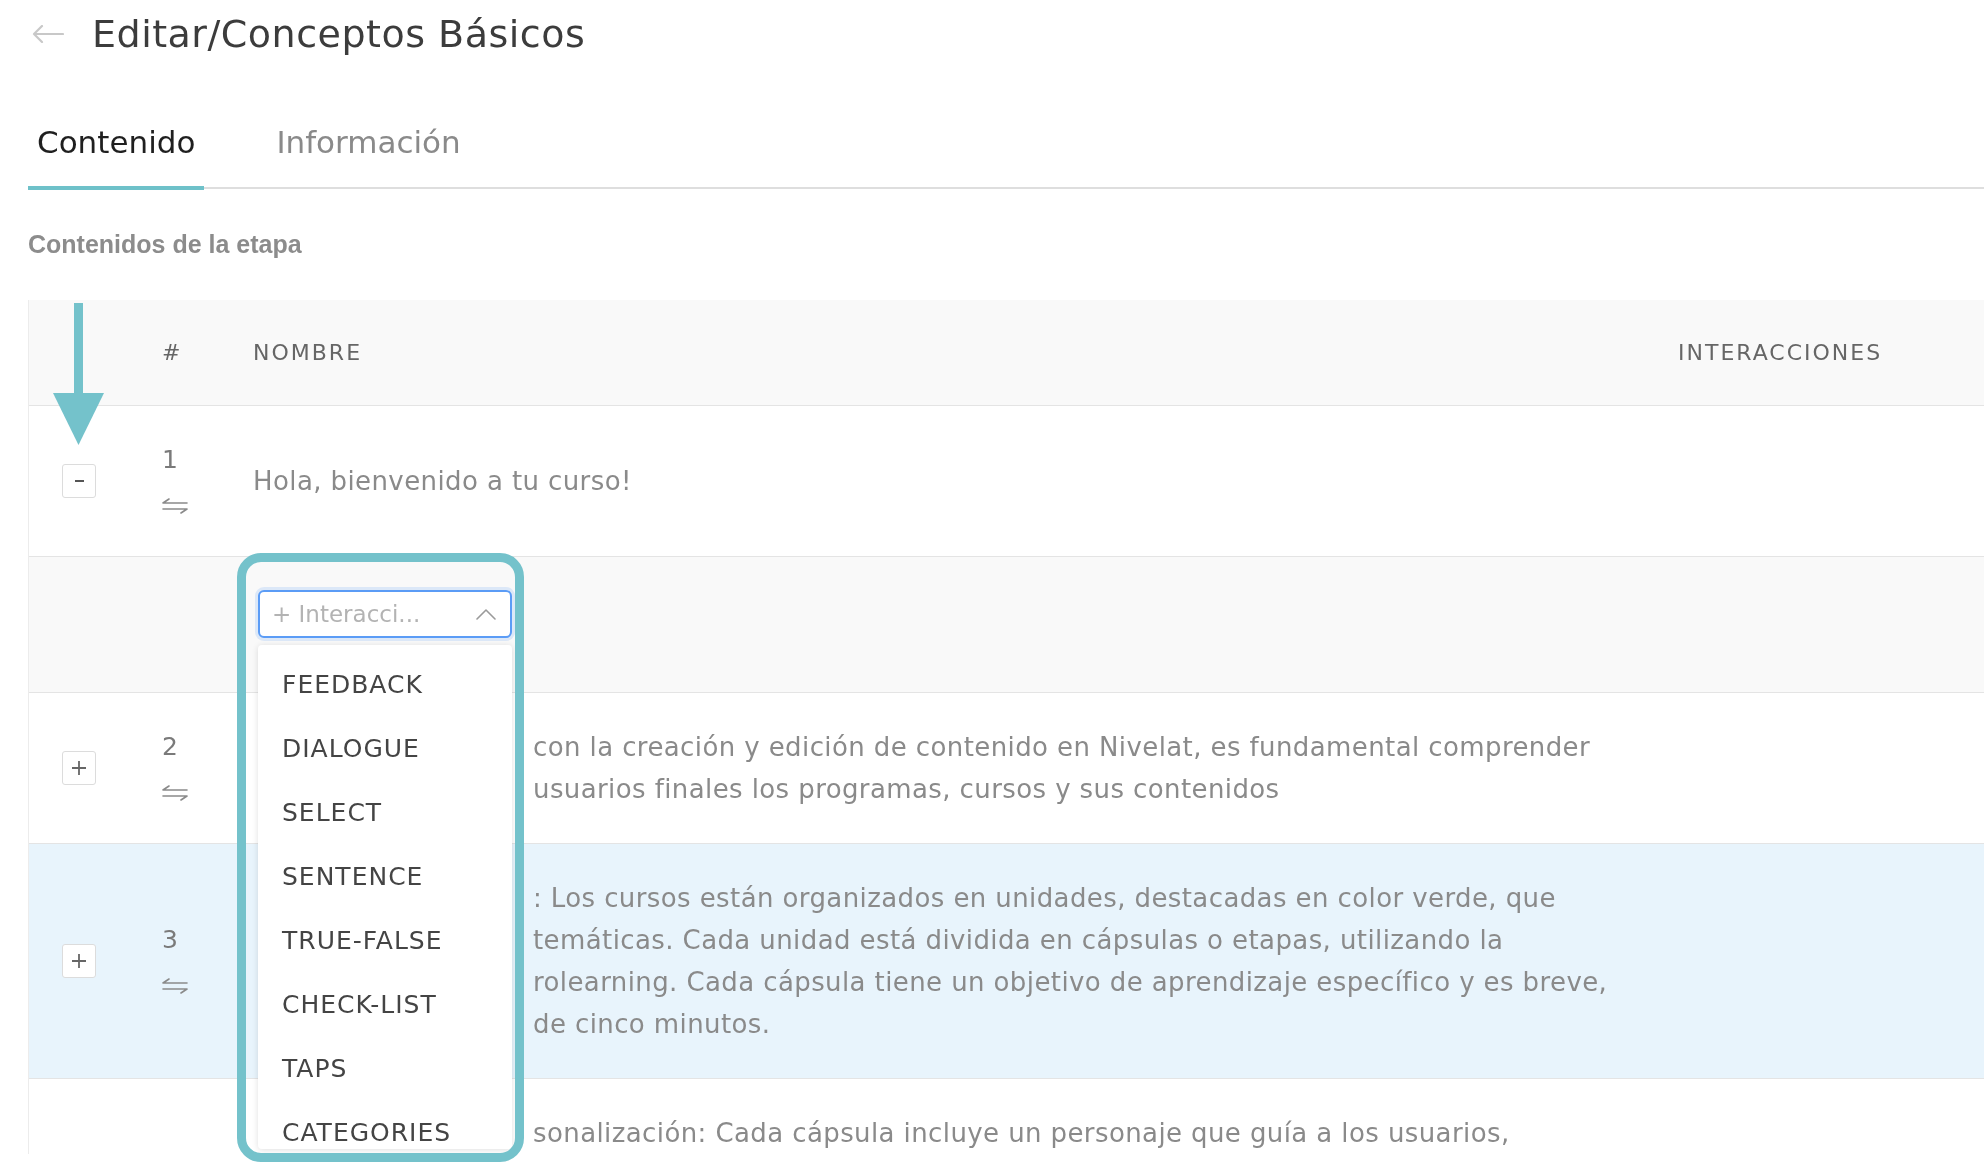  Describe the element at coordinates (1044, 898) in the screenshot. I see `content-name: : Los cursos están organizados en unidades, destacadas en color verde, que` at that location.